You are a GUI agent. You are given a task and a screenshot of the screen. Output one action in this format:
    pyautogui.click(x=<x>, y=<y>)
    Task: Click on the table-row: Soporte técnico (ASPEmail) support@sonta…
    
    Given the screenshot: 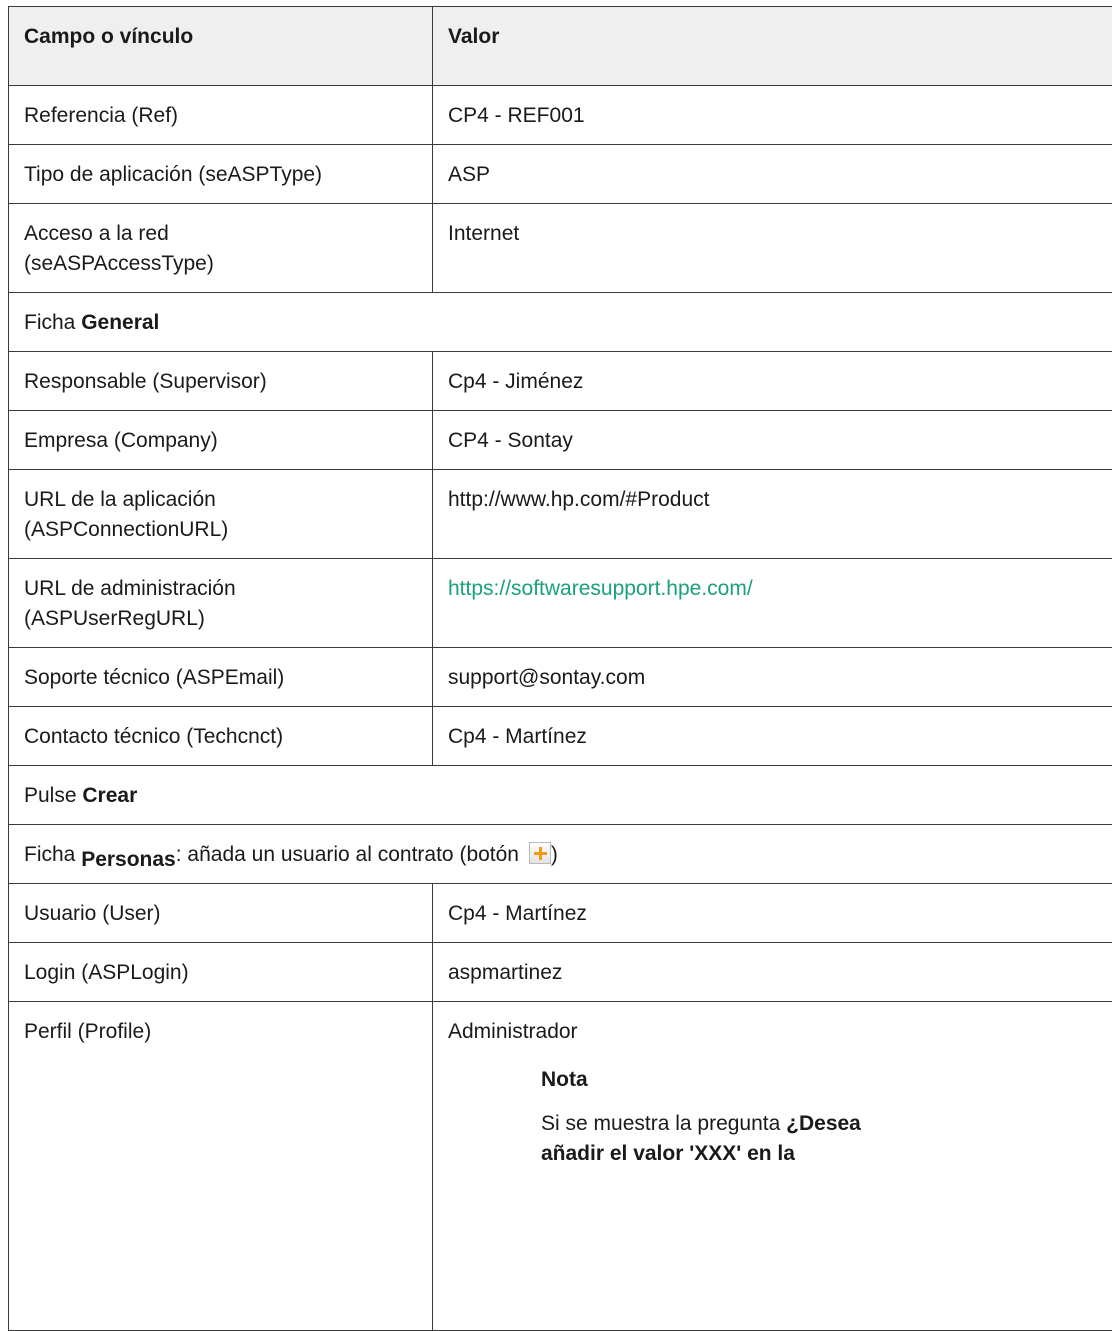 What is the action you would take?
    pyautogui.click(x=560, y=677)
    